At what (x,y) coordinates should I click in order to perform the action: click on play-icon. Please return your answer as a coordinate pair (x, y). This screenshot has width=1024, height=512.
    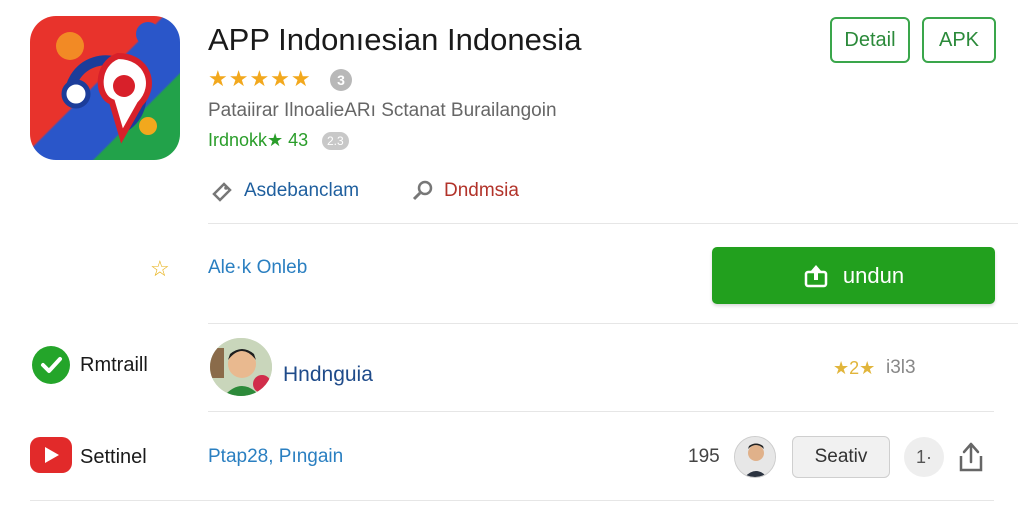
    Looking at the image, I should click on (51, 455).